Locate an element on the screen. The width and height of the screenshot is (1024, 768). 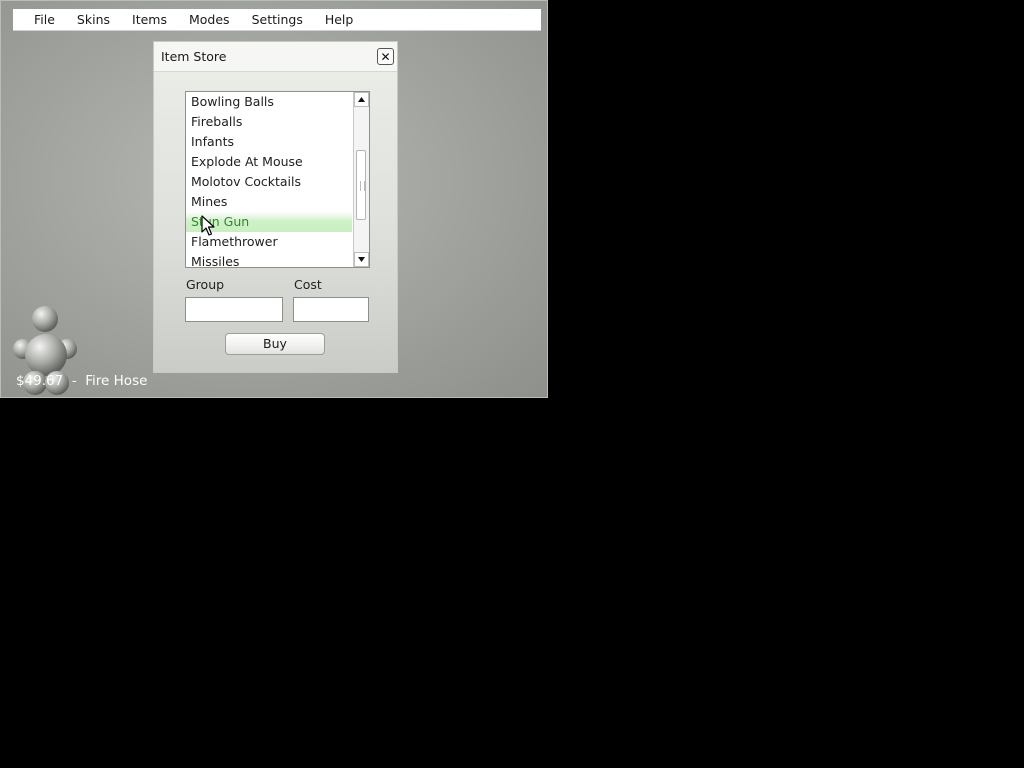
menu-file: File is located at coordinates (39, 19).